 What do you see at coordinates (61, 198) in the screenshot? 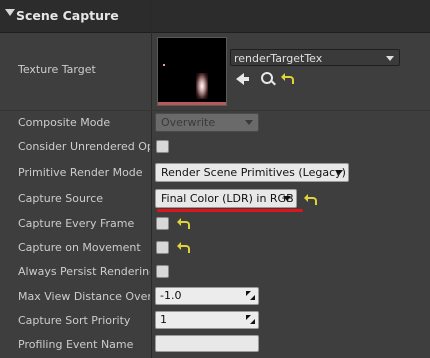
I see `capture-source-label: Capture Source` at bounding box center [61, 198].